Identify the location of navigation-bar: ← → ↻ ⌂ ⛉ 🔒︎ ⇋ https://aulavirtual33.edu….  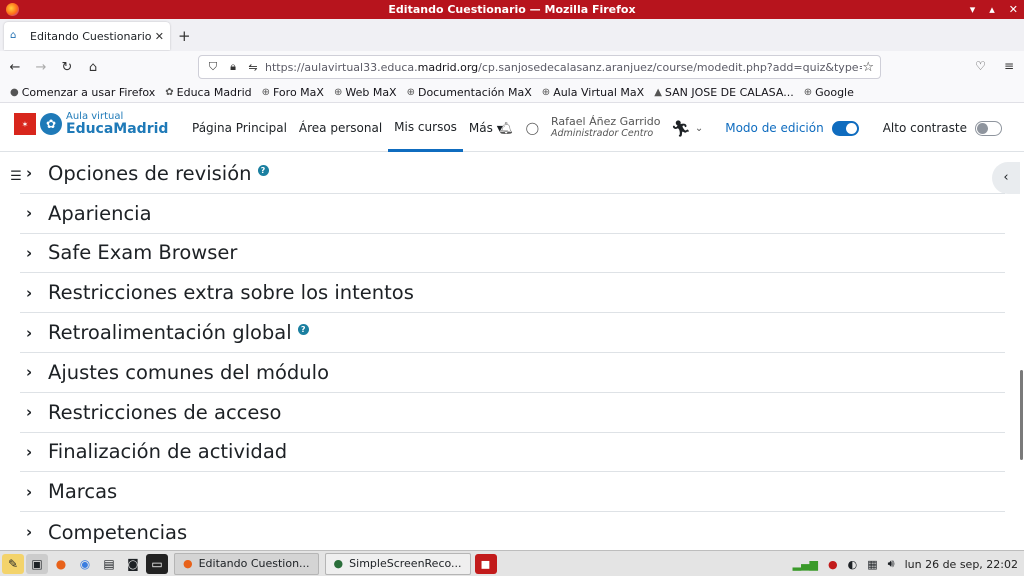
(512, 67).